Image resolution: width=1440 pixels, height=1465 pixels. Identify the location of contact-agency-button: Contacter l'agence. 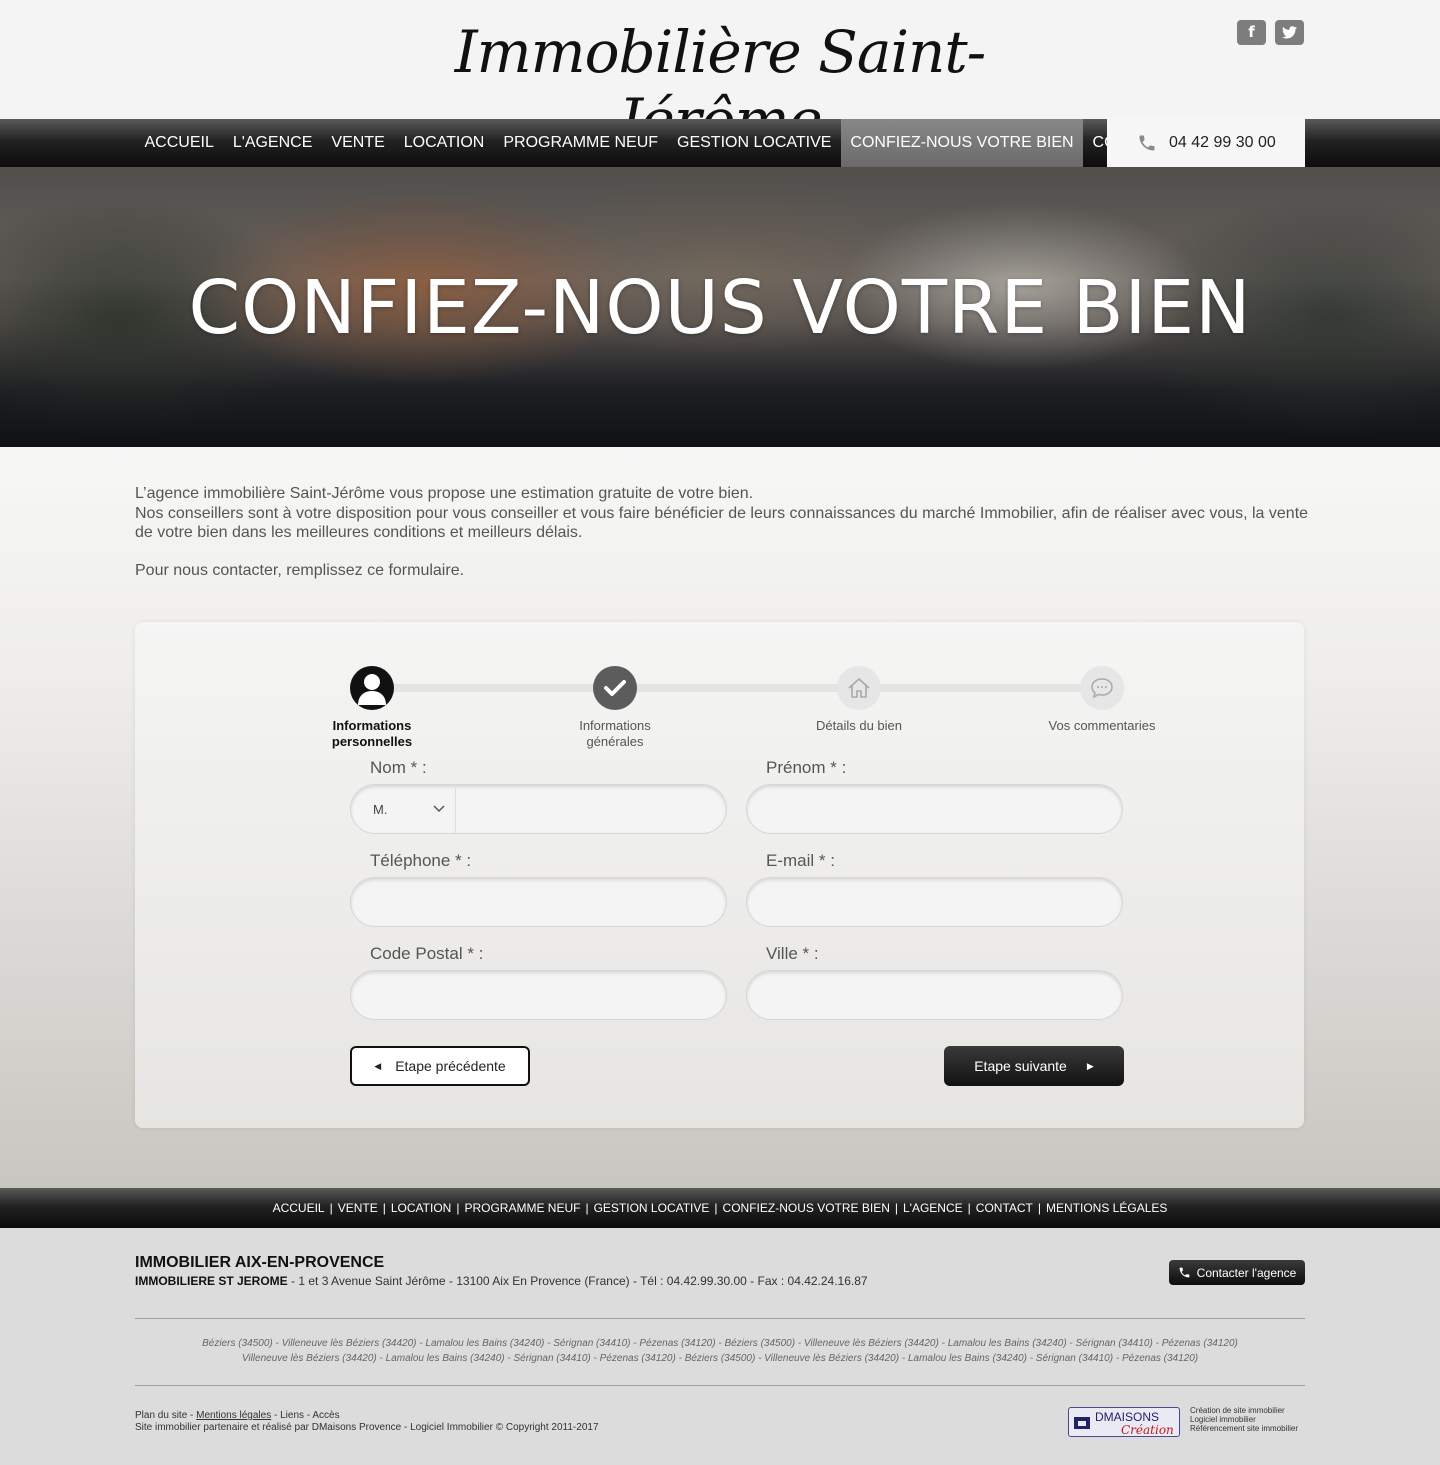
(1237, 1272).